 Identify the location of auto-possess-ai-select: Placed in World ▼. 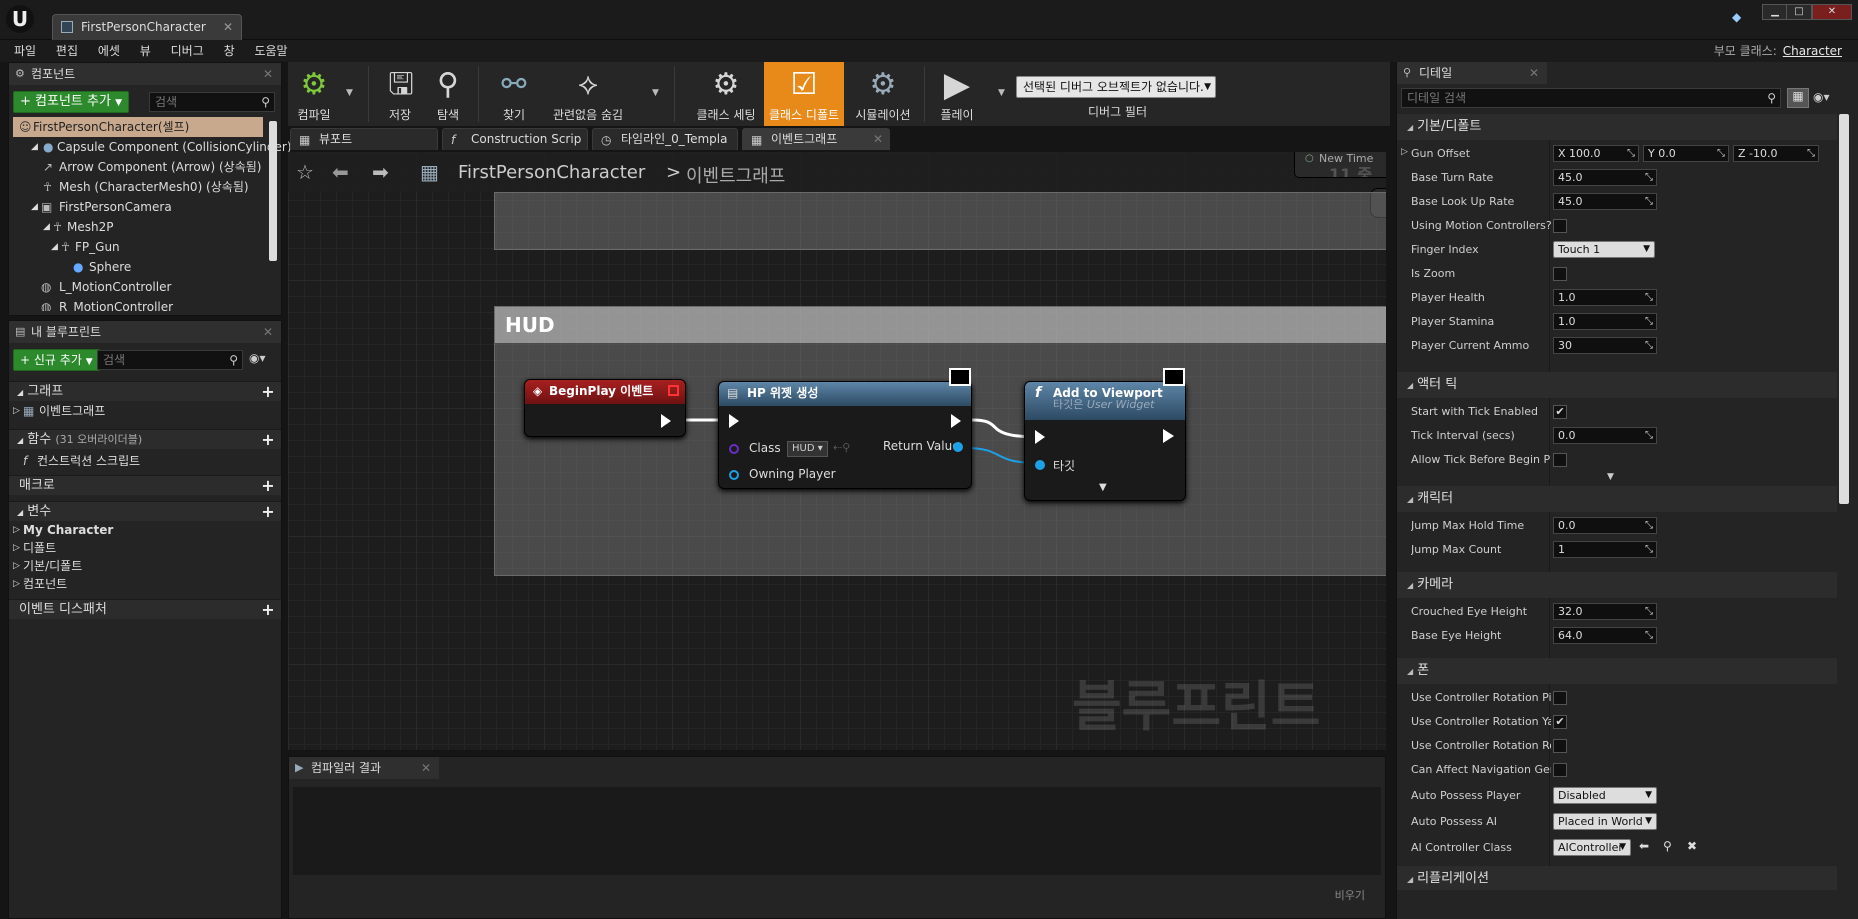
(1605, 821).